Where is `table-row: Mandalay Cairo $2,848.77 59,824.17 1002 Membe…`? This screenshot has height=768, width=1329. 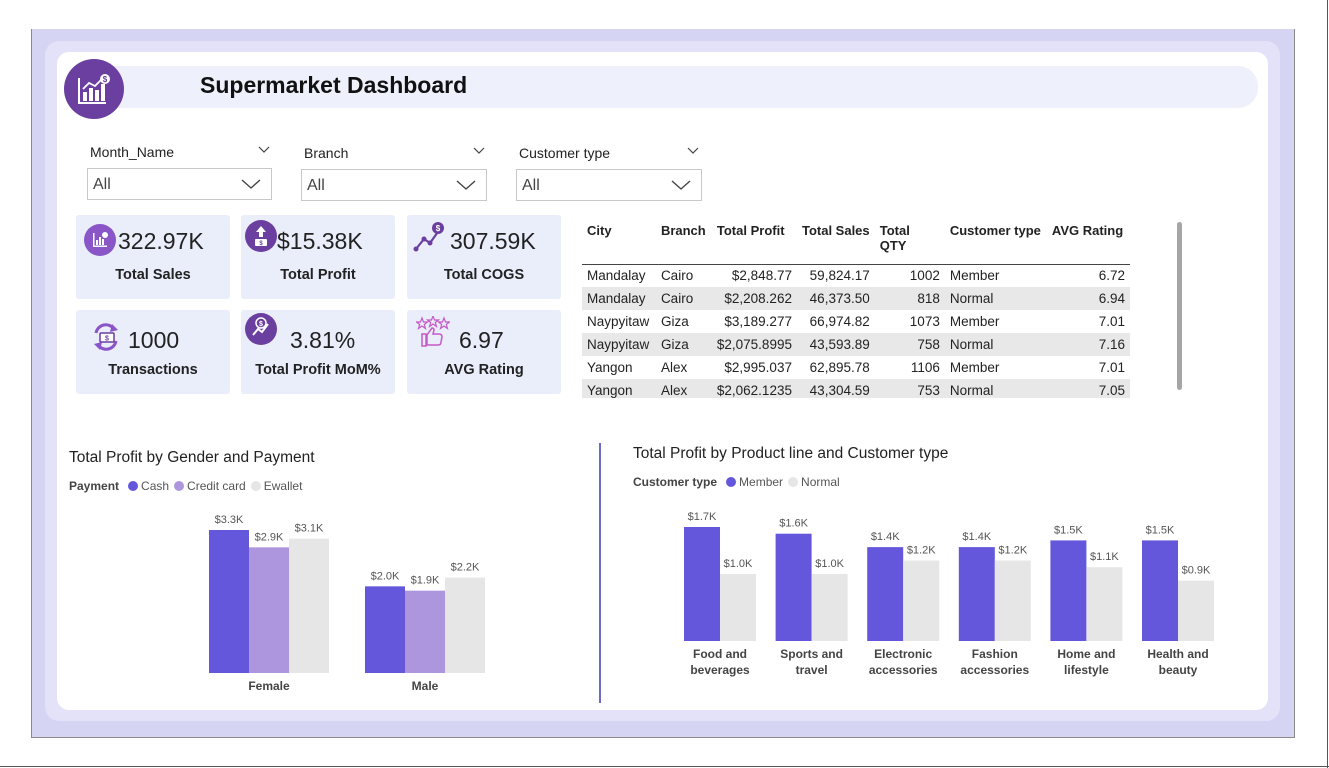
table-row: Mandalay Cairo $2,848.77 59,824.17 1002 Membe… is located at coordinates (856, 275).